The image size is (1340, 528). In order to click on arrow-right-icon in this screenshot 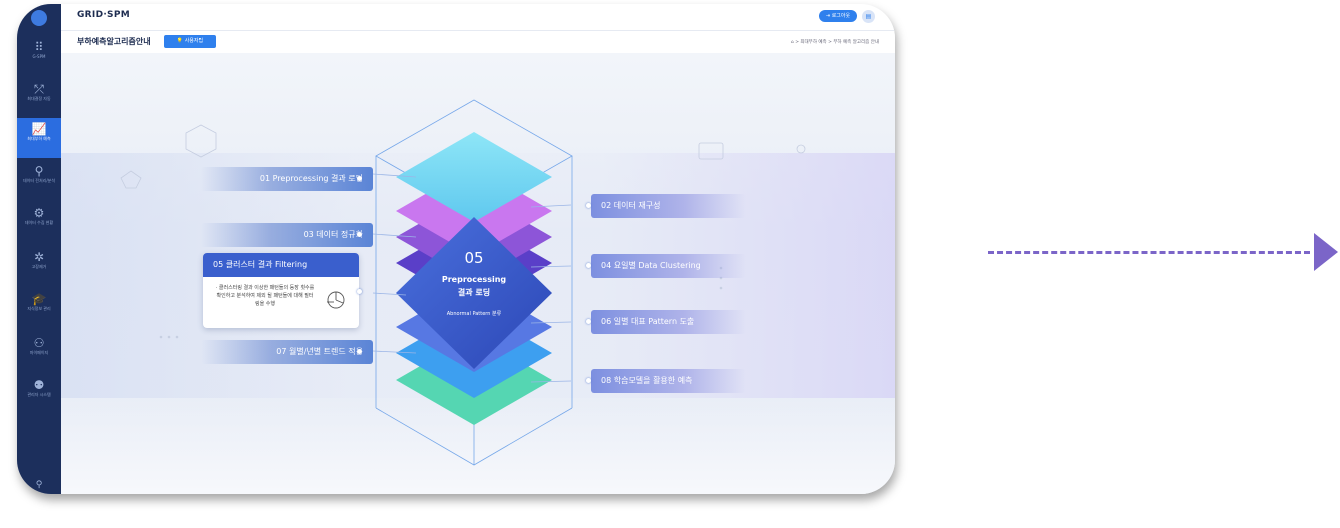, I will do `click(1326, 252)`.